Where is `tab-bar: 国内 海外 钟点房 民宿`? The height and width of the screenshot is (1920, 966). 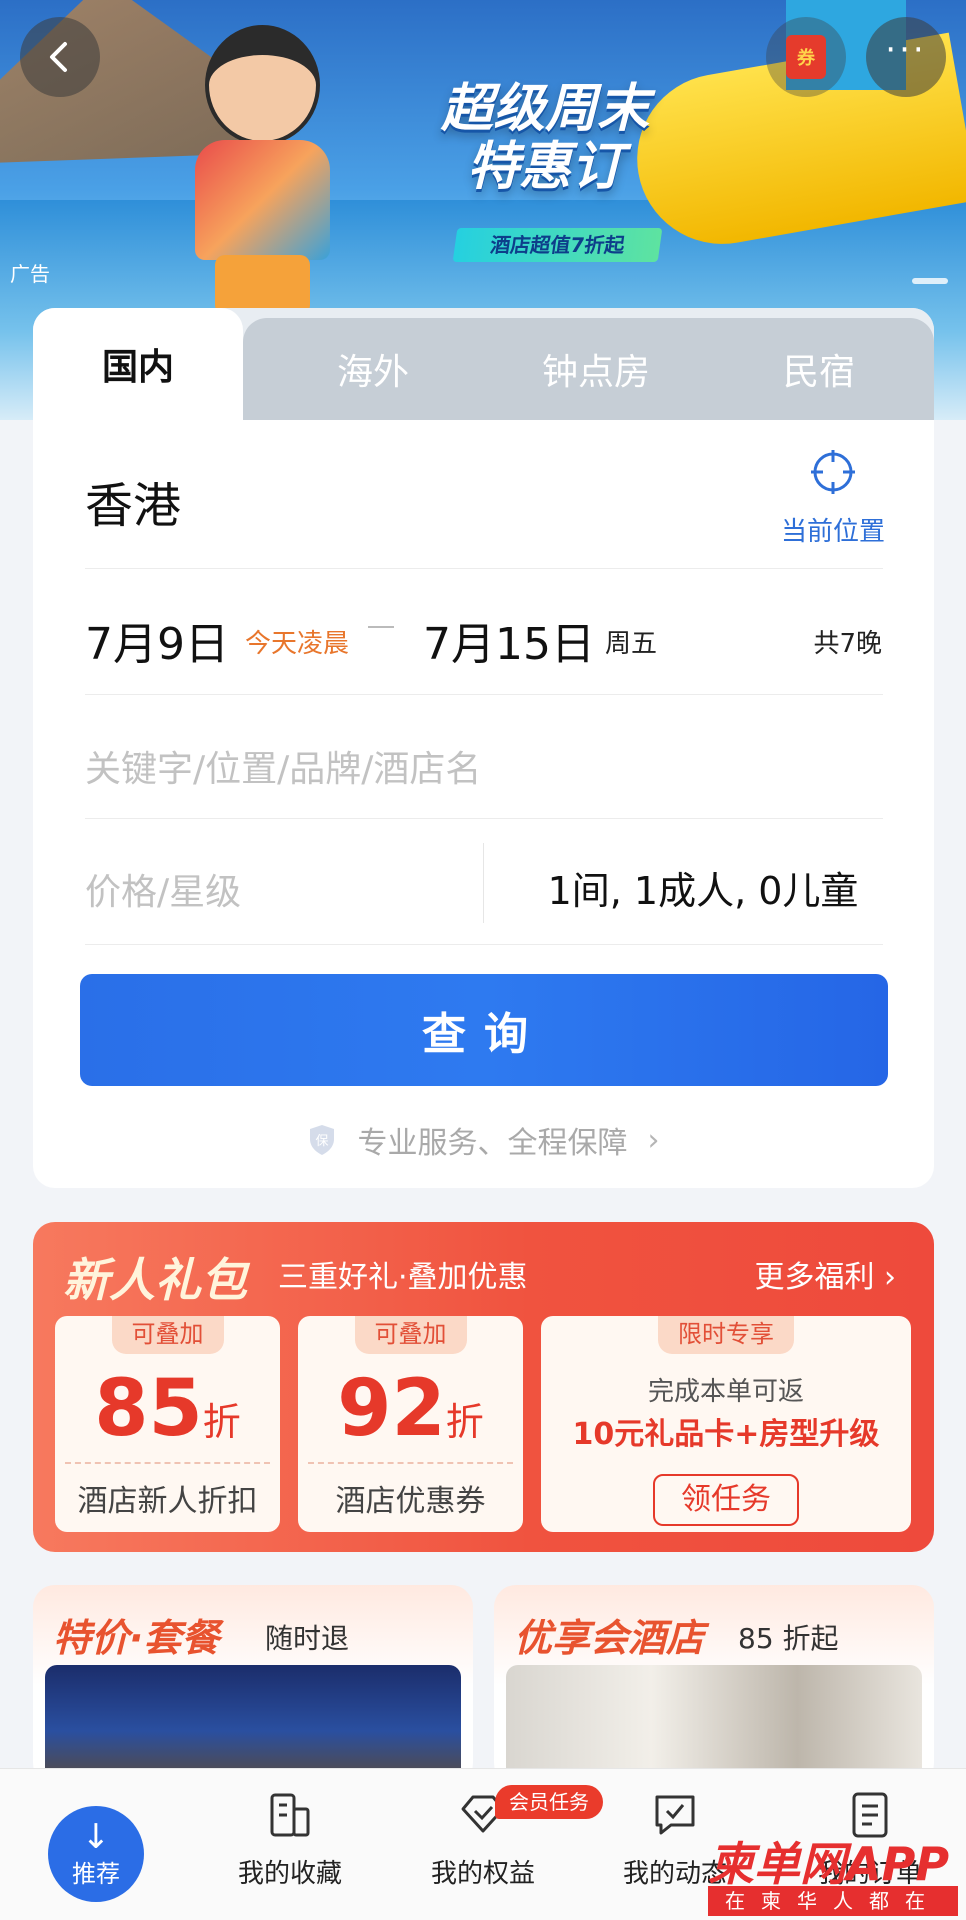 tab-bar: 国内 海外 钟点房 民宿 is located at coordinates (483, 364).